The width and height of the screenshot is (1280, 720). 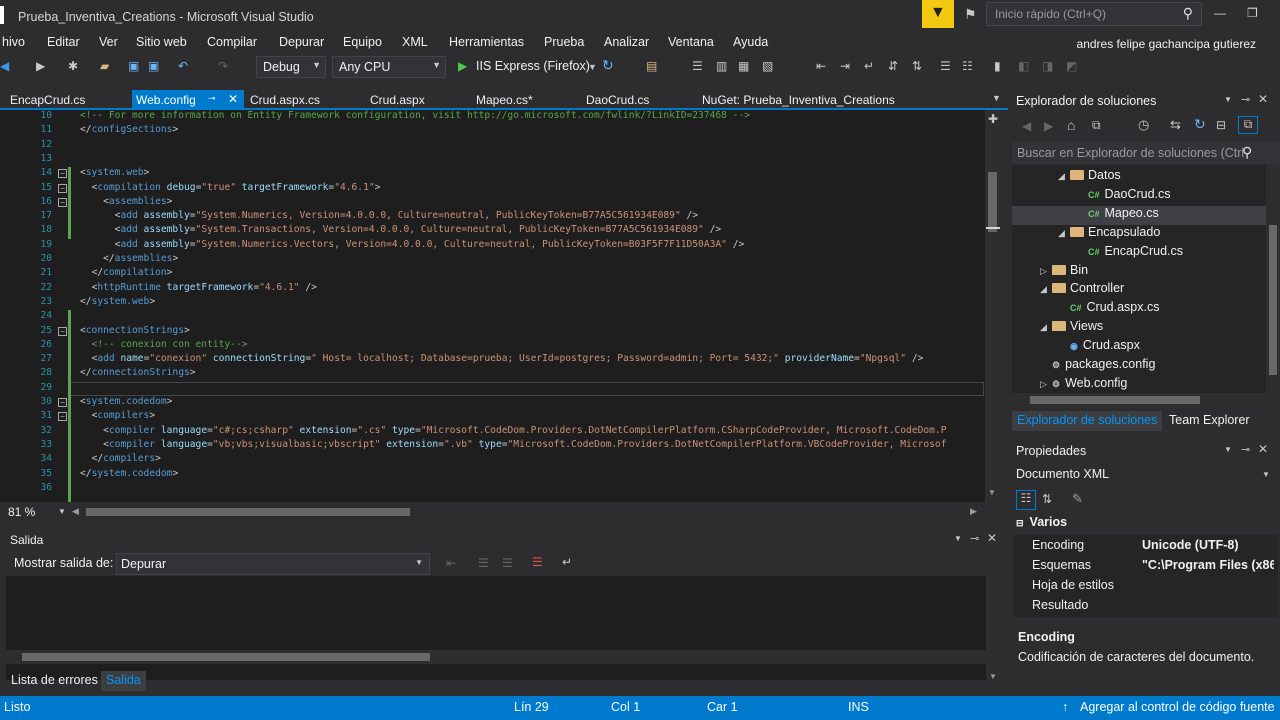 What do you see at coordinates (492, 160) in the screenshot?
I see `code-line: 13` at bounding box center [492, 160].